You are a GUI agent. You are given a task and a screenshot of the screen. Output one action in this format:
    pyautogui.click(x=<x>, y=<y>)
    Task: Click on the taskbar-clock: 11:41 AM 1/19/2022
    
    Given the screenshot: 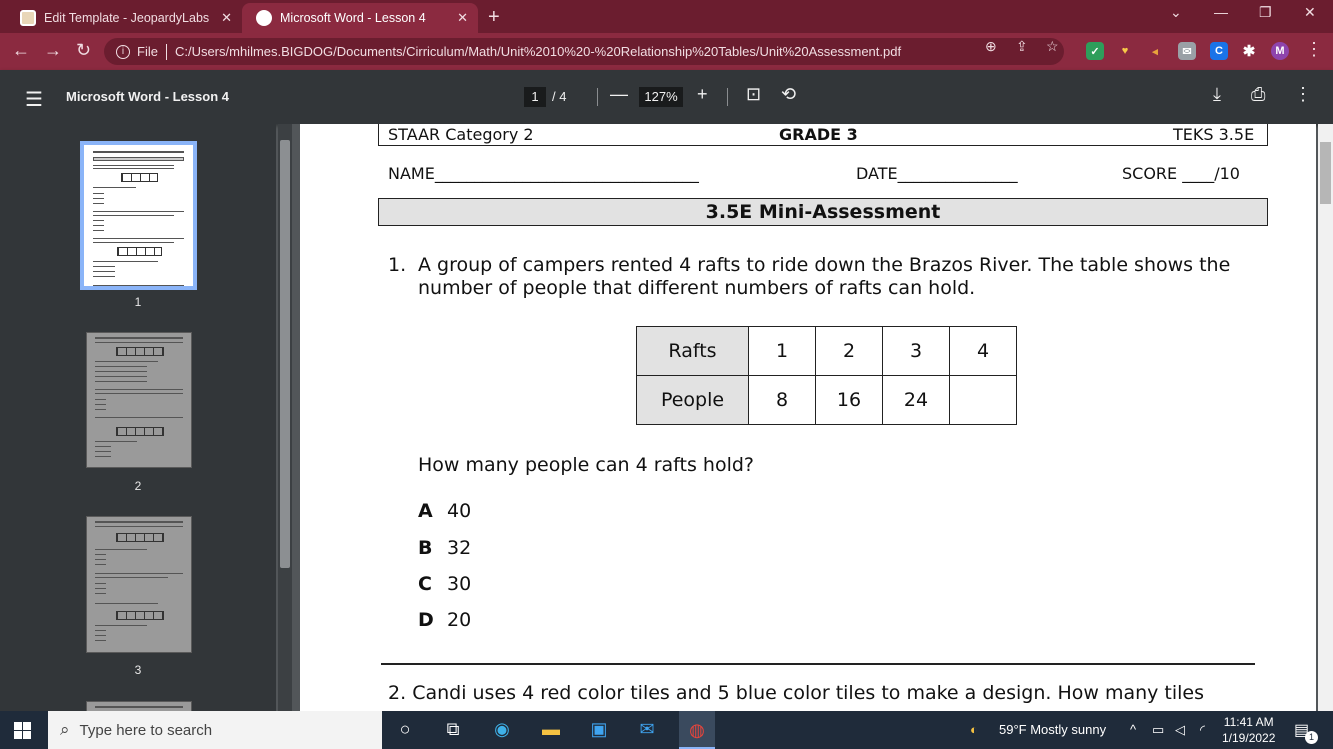 What is the action you would take?
    pyautogui.click(x=1248, y=730)
    